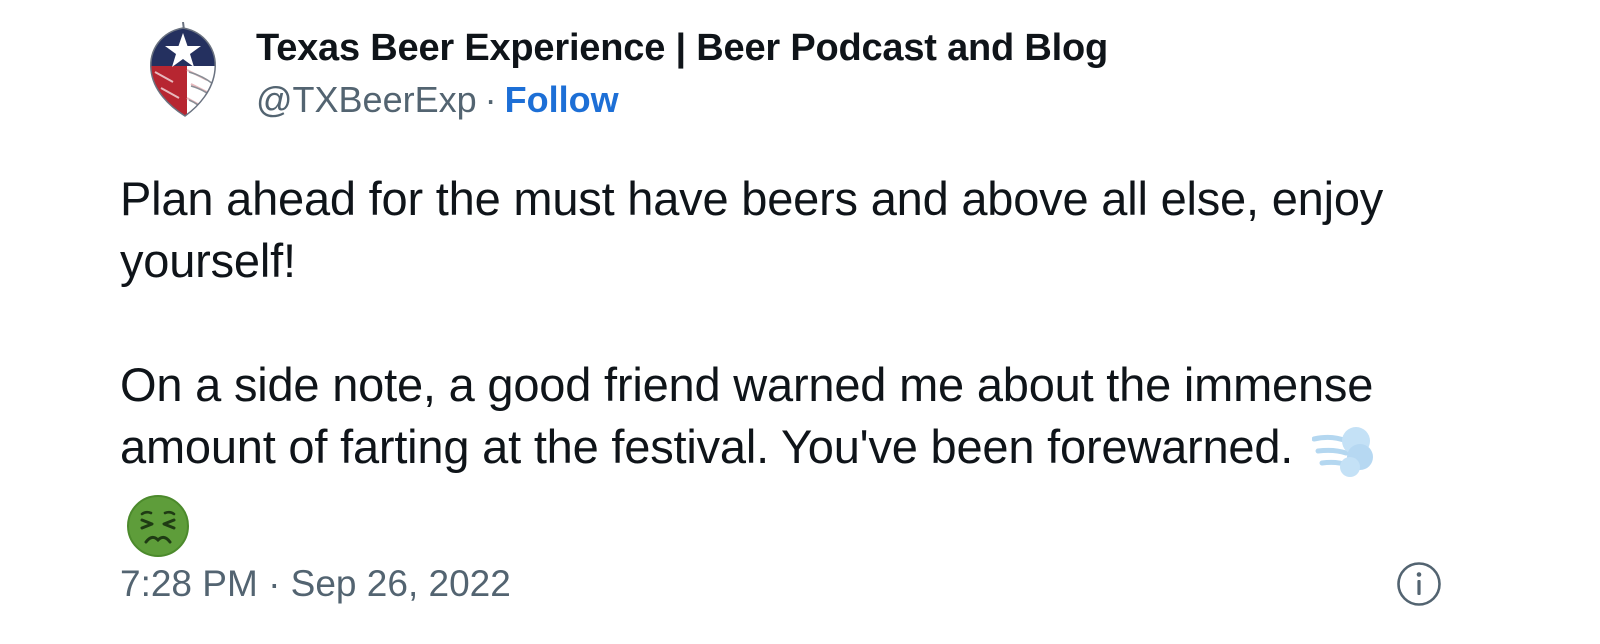  What do you see at coordinates (315, 584) in the screenshot?
I see `tweet-timestamp: 7:28 PM · Sep 26, 2022` at bounding box center [315, 584].